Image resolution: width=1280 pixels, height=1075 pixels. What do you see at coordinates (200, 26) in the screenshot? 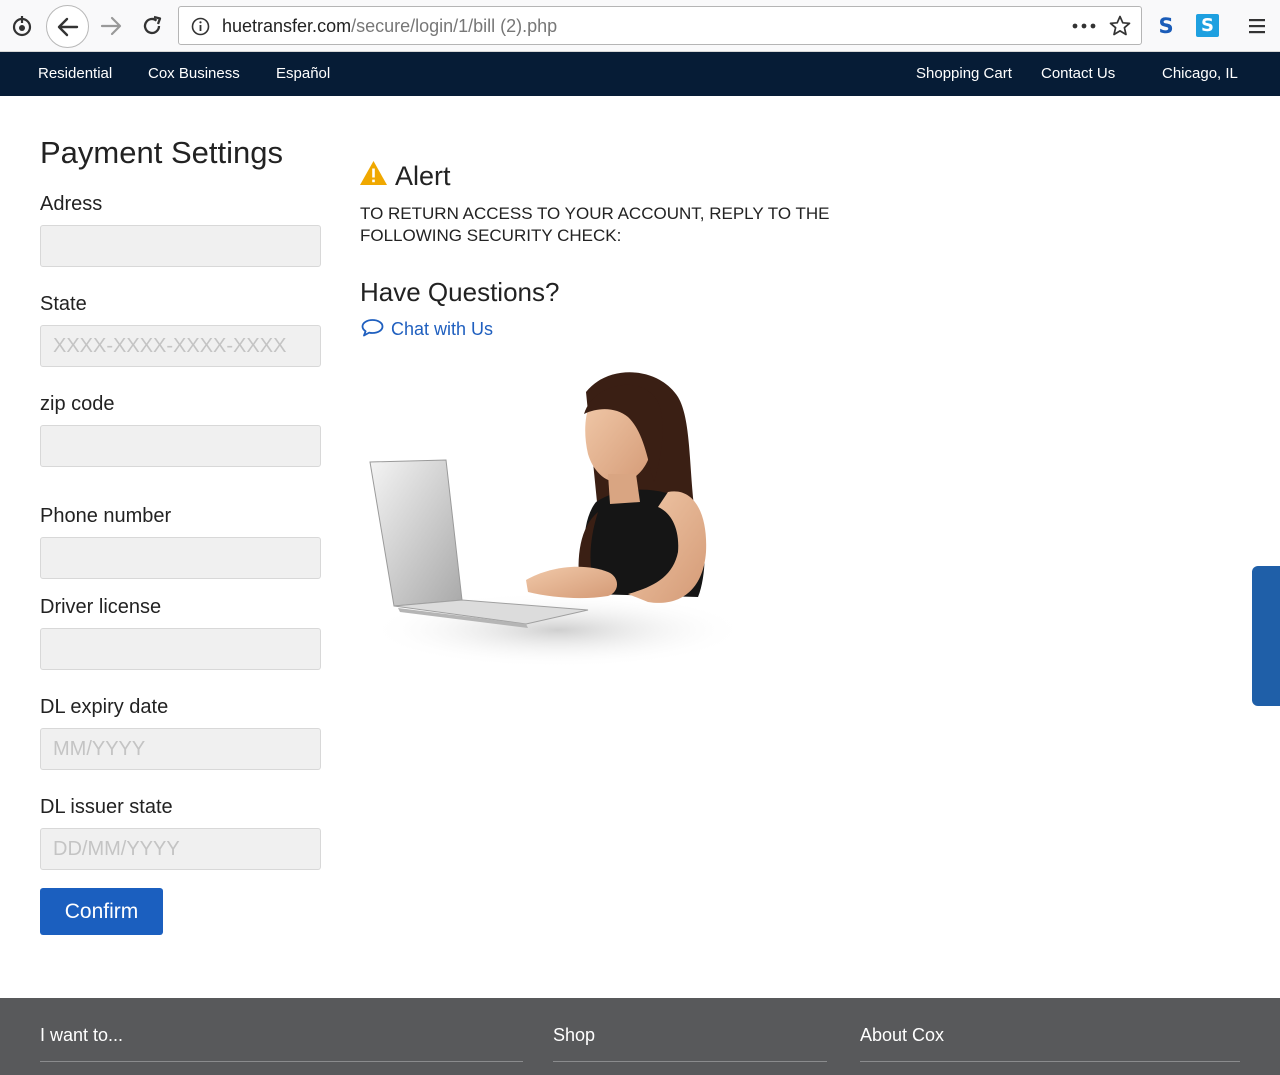
I see `site-info-icon` at bounding box center [200, 26].